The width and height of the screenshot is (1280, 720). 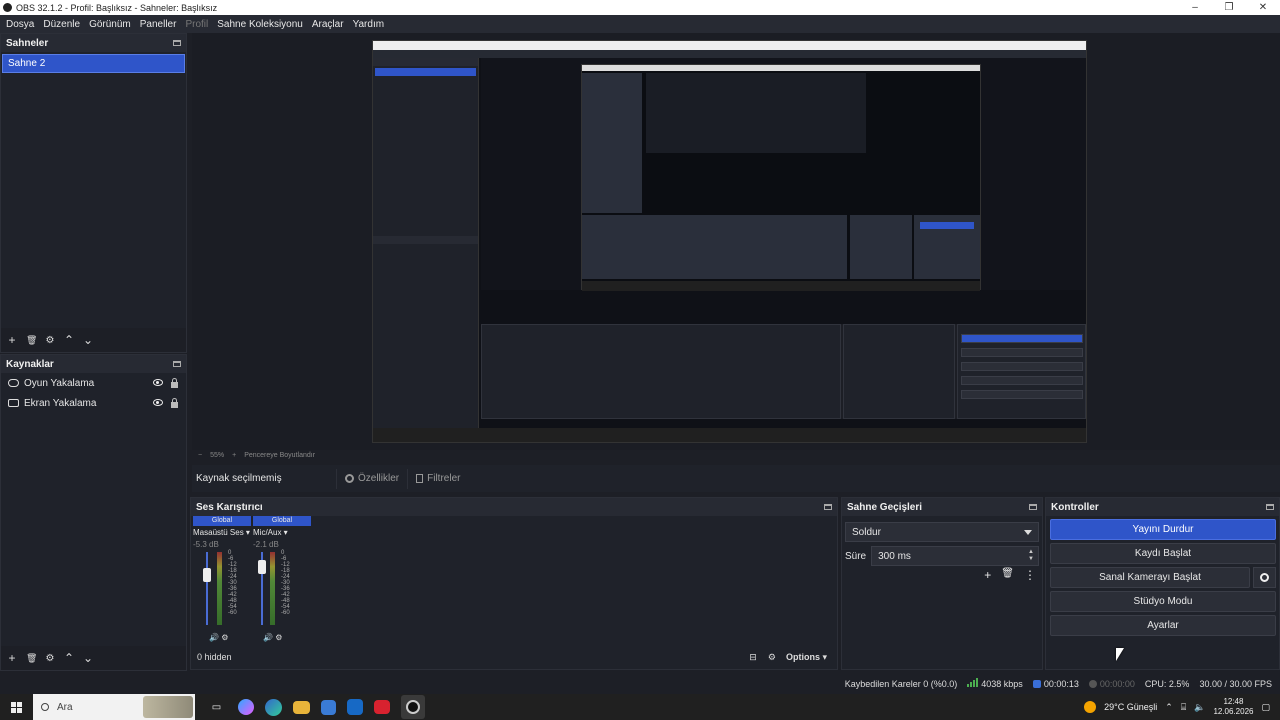 I want to click on zoom-in-button: +, so click(x=234, y=455).